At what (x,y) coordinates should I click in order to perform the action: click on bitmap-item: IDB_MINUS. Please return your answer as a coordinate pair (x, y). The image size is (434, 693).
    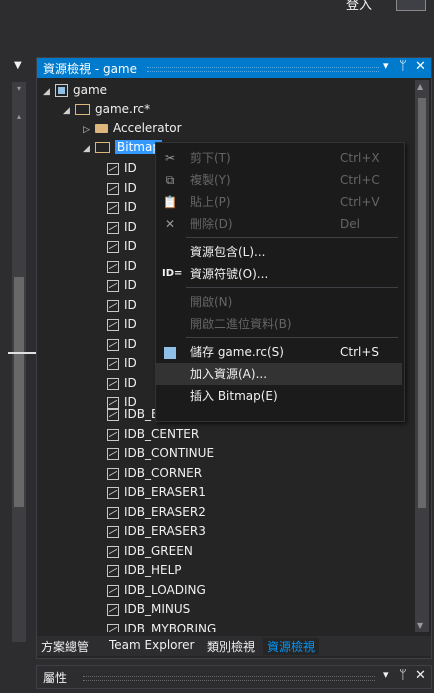
    Looking at the image, I should click on (148, 609).